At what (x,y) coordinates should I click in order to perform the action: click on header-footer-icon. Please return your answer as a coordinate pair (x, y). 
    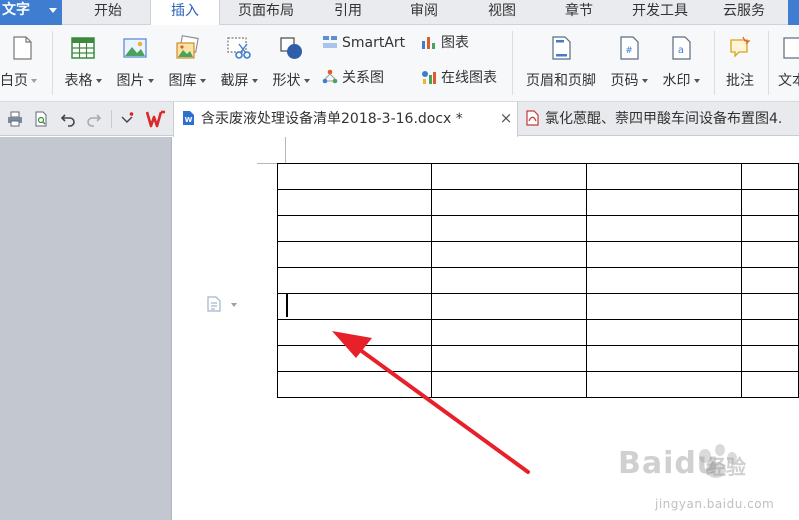
    Looking at the image, I should click on (561, 48).